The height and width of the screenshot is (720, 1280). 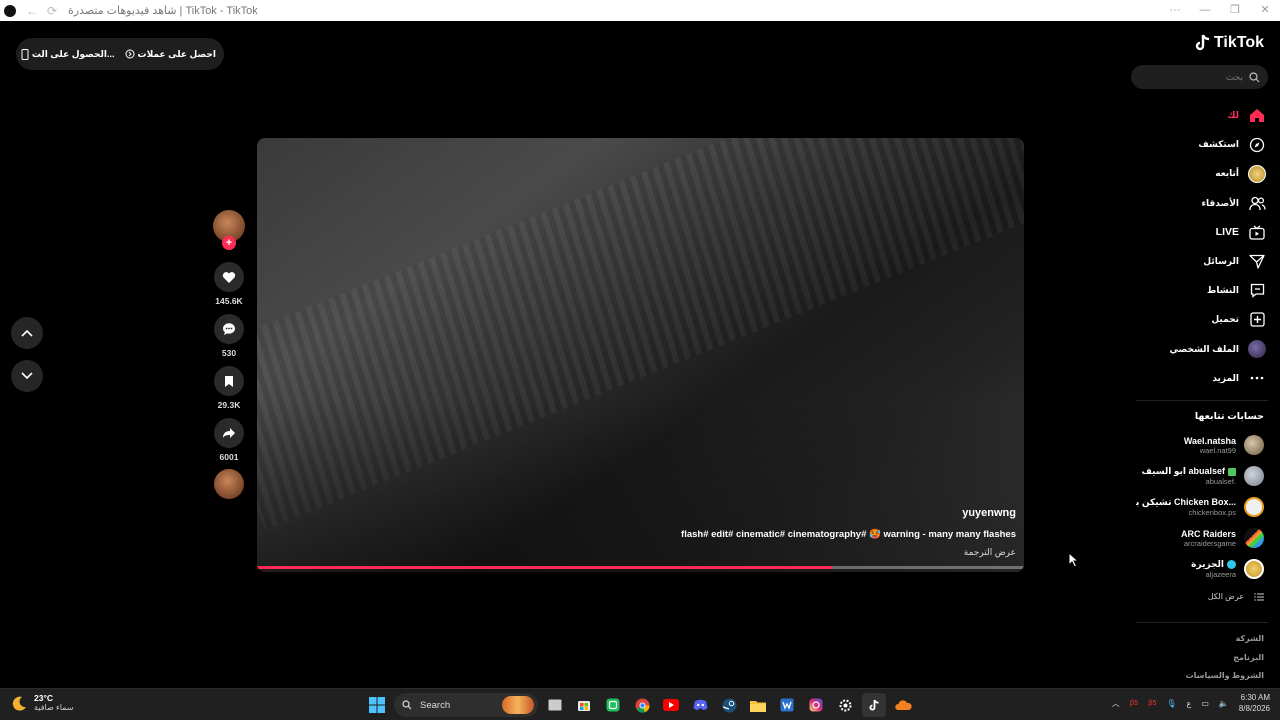 I want to click on following-account: تشيكن بوكس Chicken Box...chickenbox.ps, so click(x=1194, y=507).